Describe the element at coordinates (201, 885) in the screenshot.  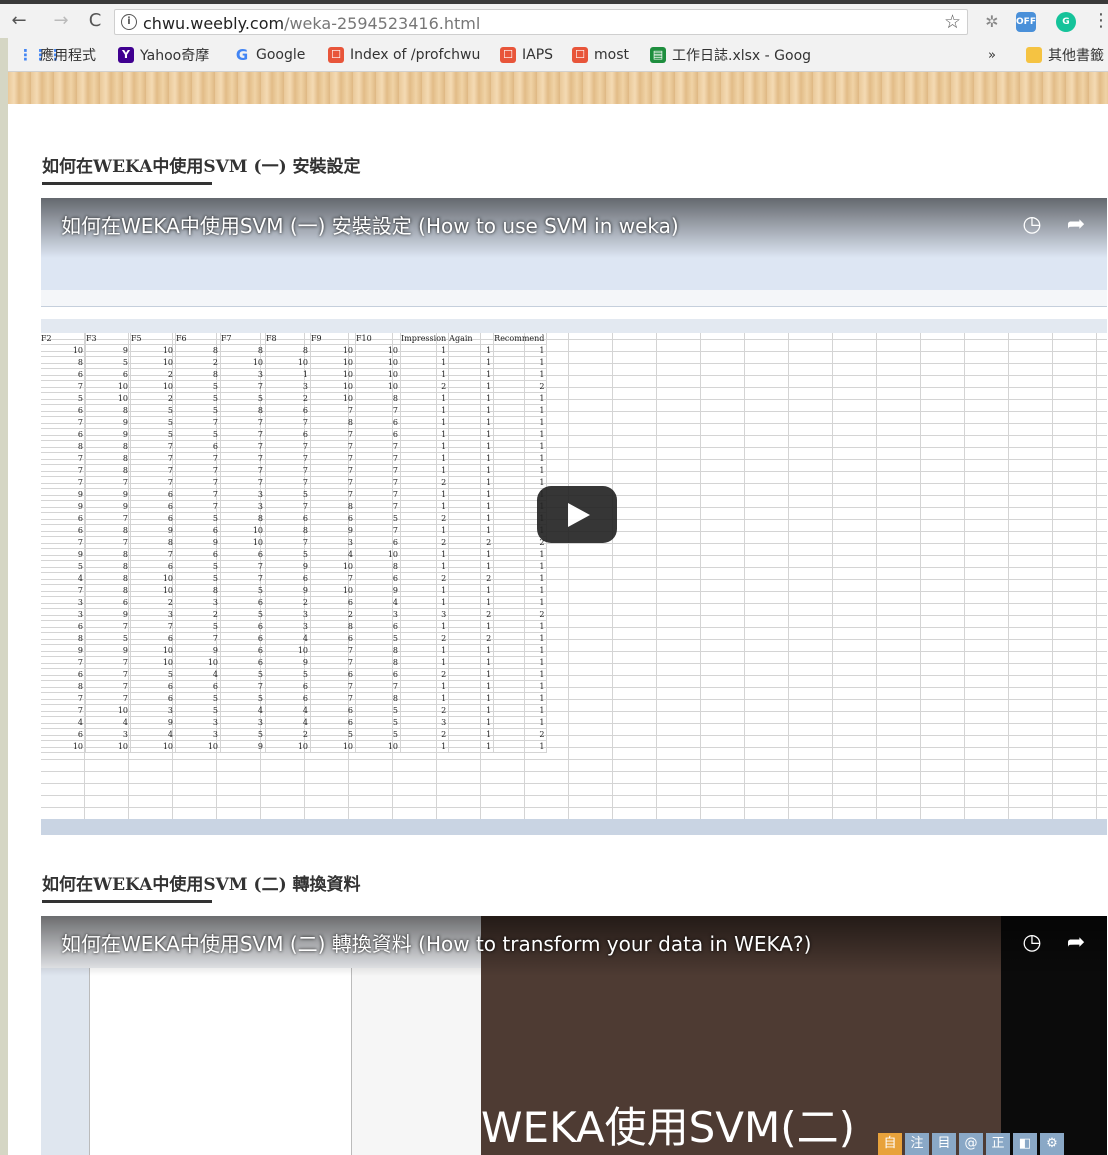
I see `section-heading-2: 如何在WEKA中使用SVM (二) 轉換資料` at that location.